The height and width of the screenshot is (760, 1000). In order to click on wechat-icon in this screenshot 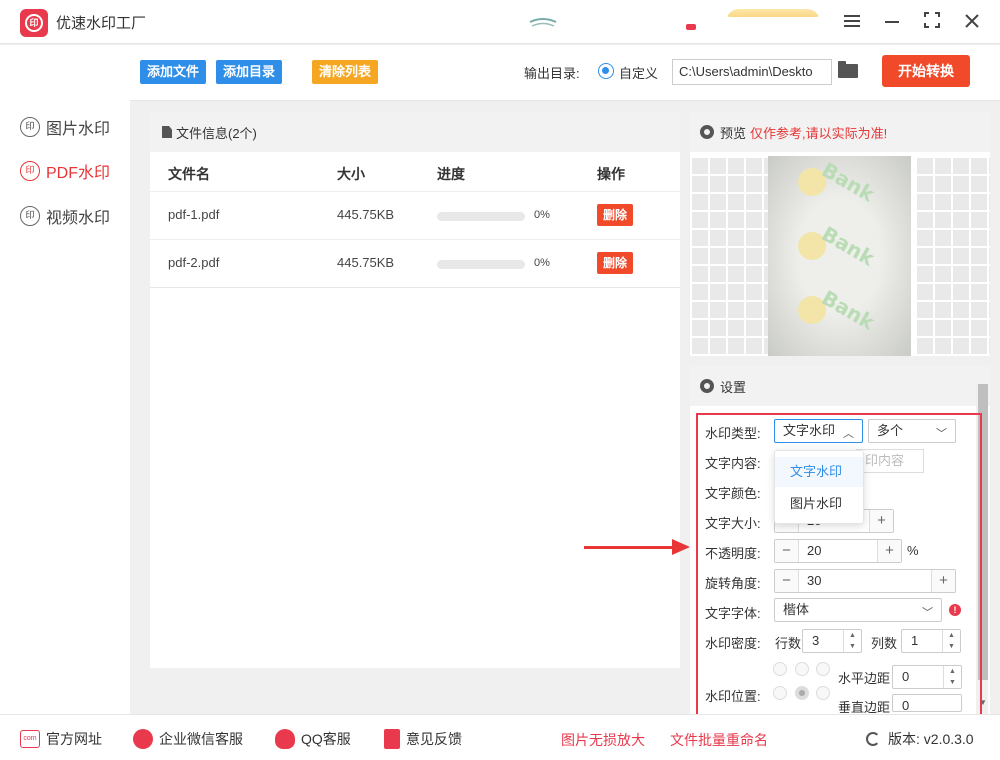, I will do `click(143, 739)`.